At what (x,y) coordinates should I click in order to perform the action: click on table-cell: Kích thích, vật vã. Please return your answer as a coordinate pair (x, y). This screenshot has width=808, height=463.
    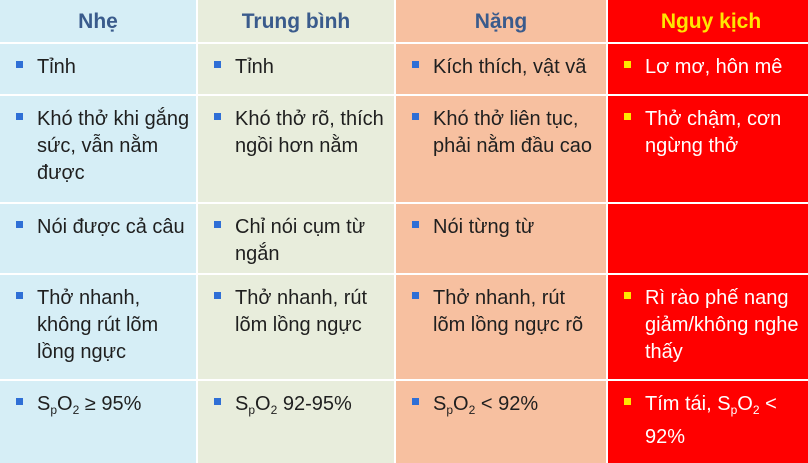
    Looking at the image, I should click on (501, 69).